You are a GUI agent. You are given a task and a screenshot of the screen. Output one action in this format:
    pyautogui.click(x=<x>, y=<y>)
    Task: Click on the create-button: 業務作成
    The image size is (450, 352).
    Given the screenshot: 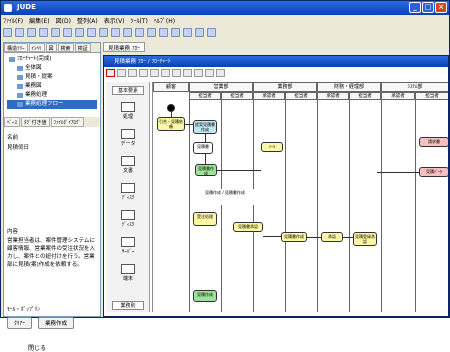 What is the action you would take?
    pyautogui.click(x=56, y=323)
    